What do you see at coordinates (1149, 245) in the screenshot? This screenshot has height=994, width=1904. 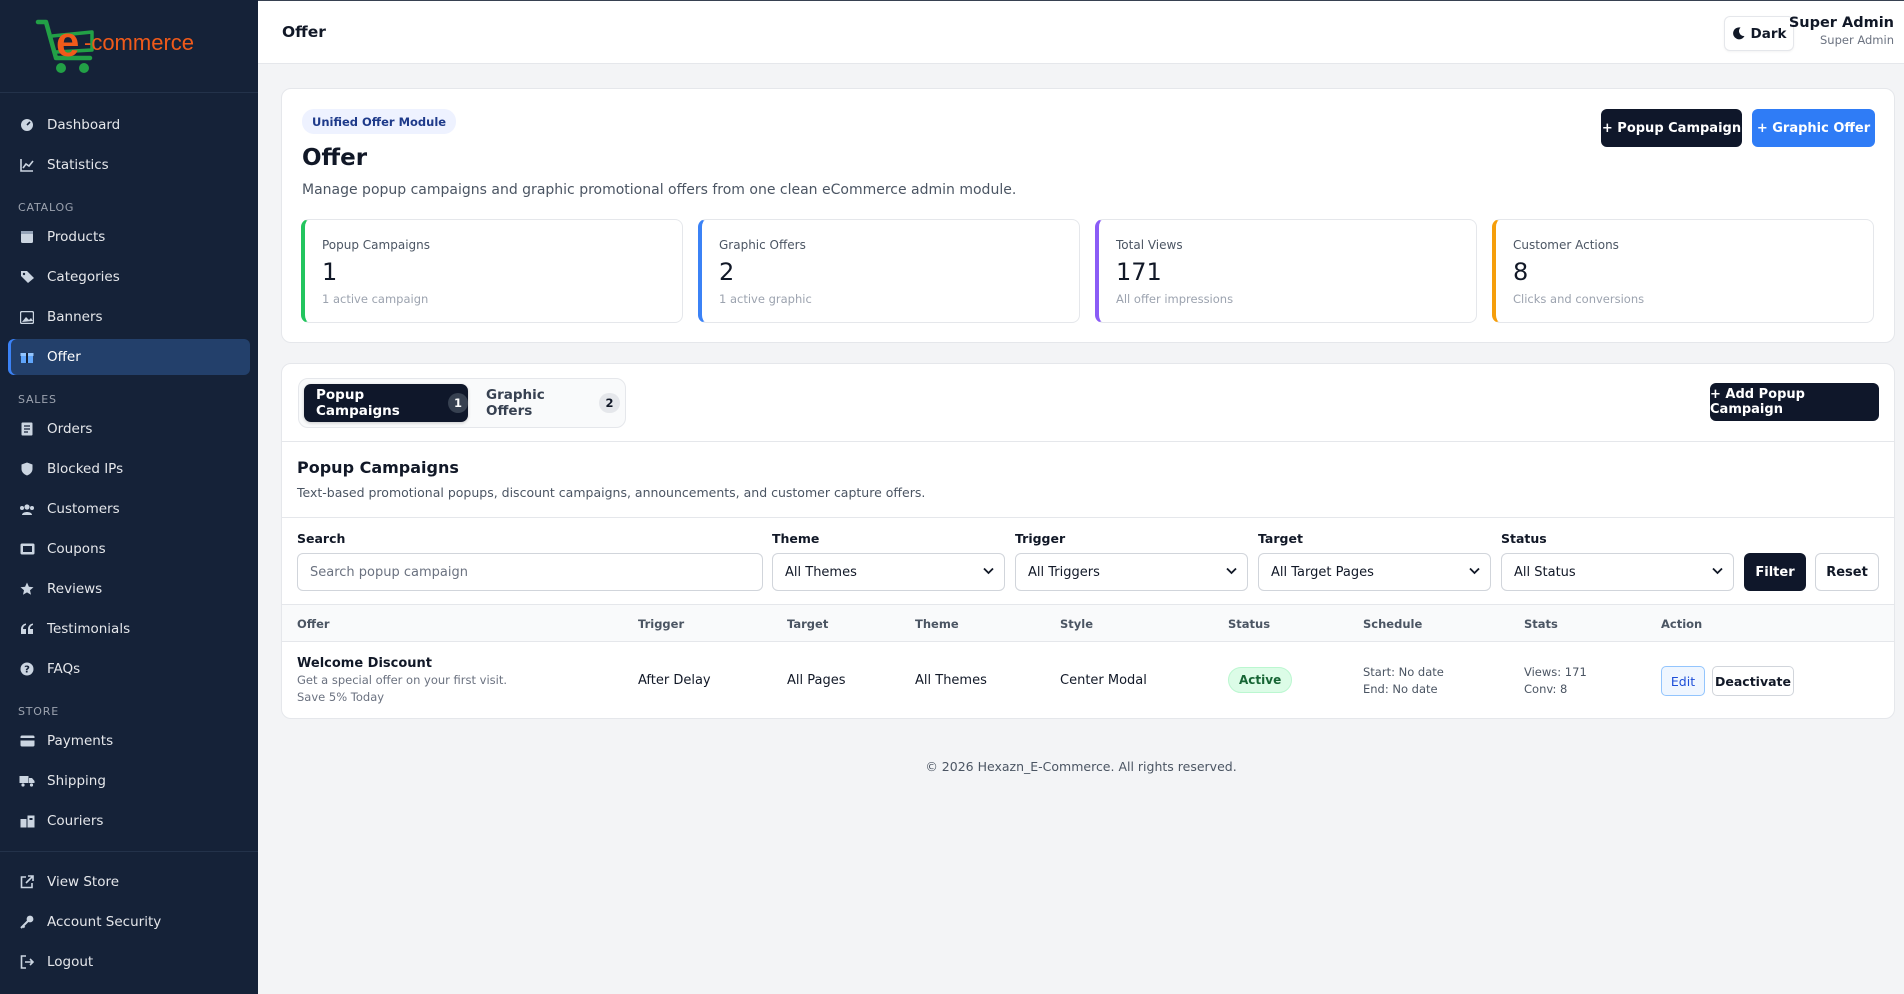 I see `stat-label: Total Views` at bounding box center [1149, 245].